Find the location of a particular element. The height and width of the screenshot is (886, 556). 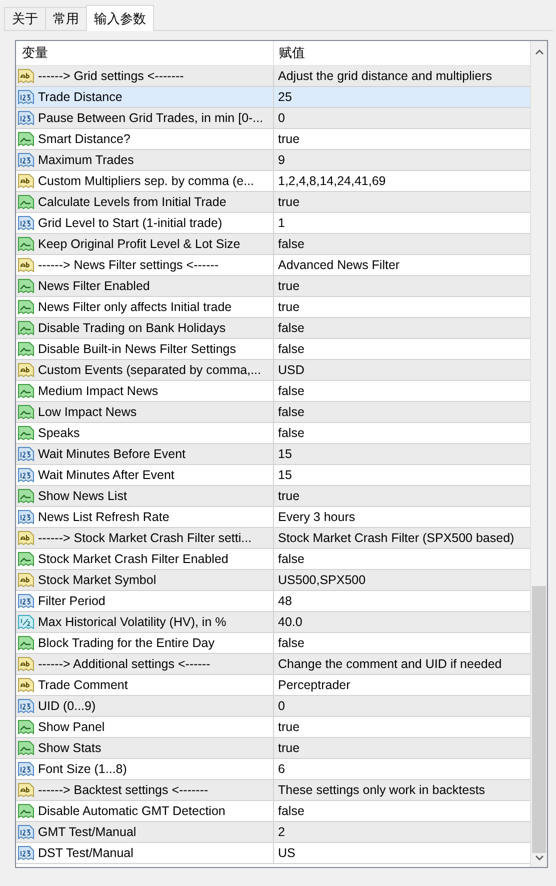

parameter-value: 9 is located at coordinates (402, 160).